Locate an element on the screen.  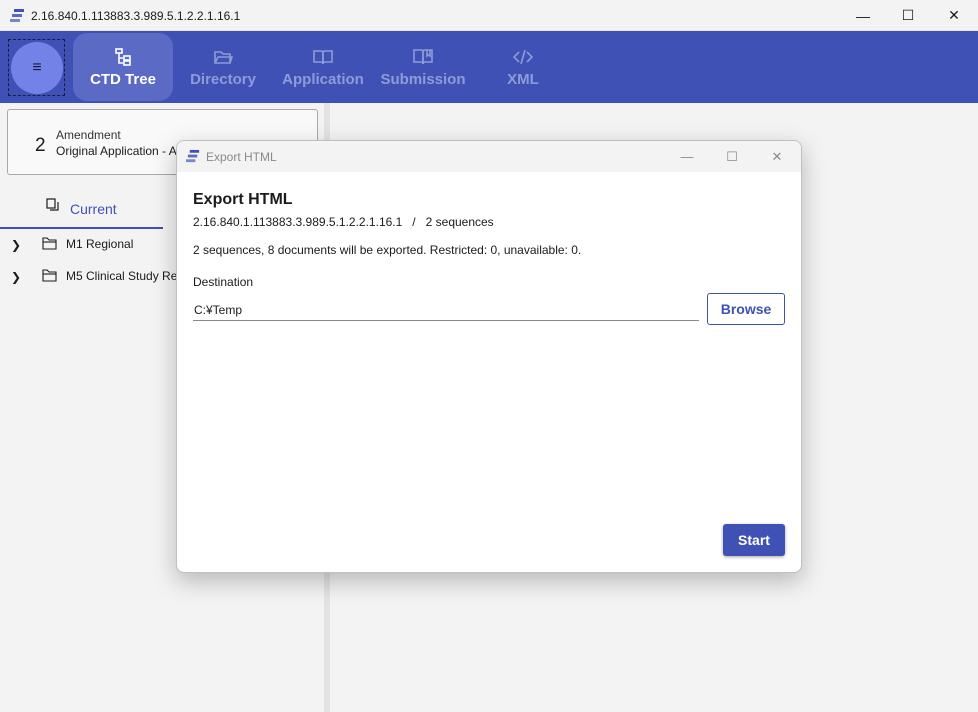
dialog-maximize-button: ☐ is located at coordinates (732, 156).